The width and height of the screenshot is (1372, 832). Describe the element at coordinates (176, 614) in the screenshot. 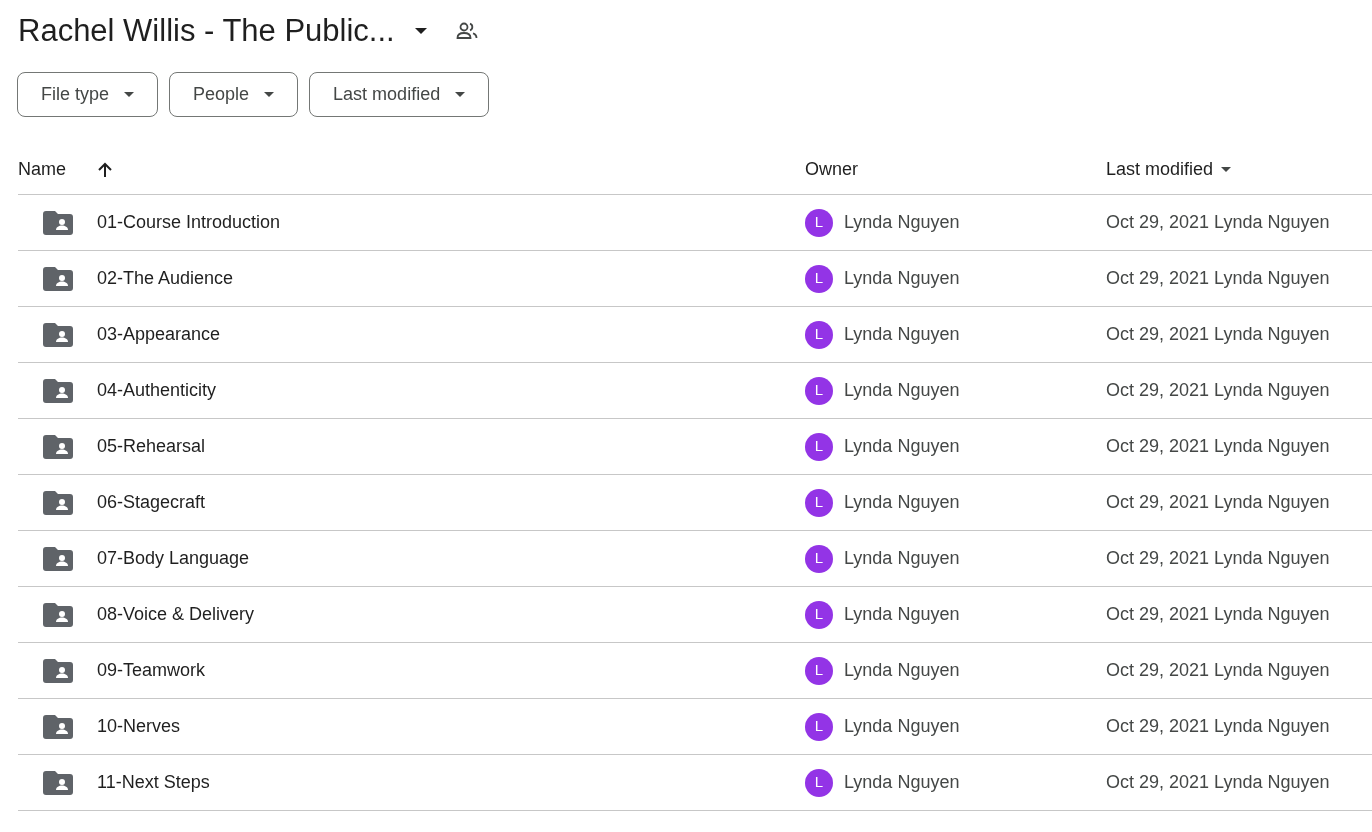

I see `folder-name: 08-Voice & Delivery` at that location.